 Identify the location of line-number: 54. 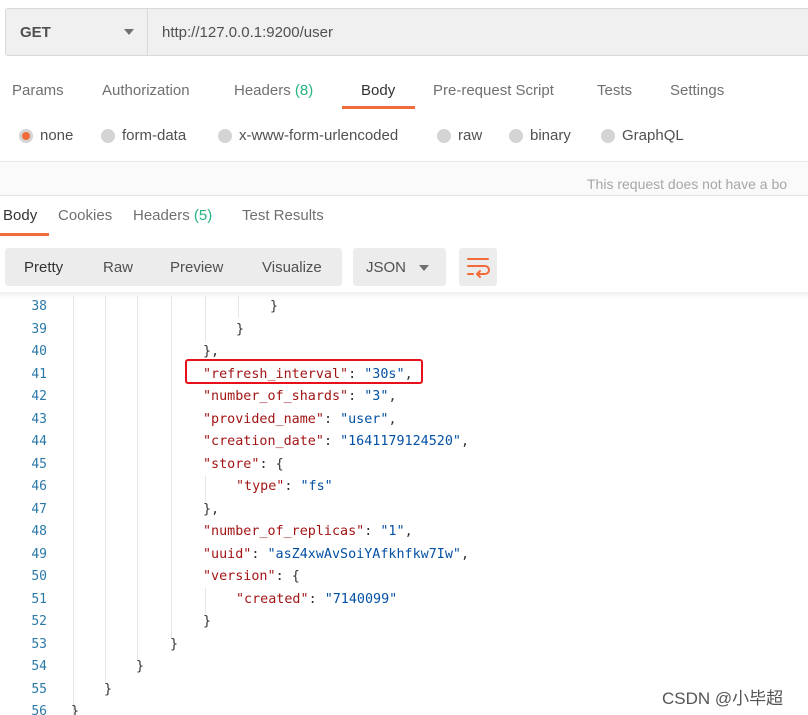
(39, 666).